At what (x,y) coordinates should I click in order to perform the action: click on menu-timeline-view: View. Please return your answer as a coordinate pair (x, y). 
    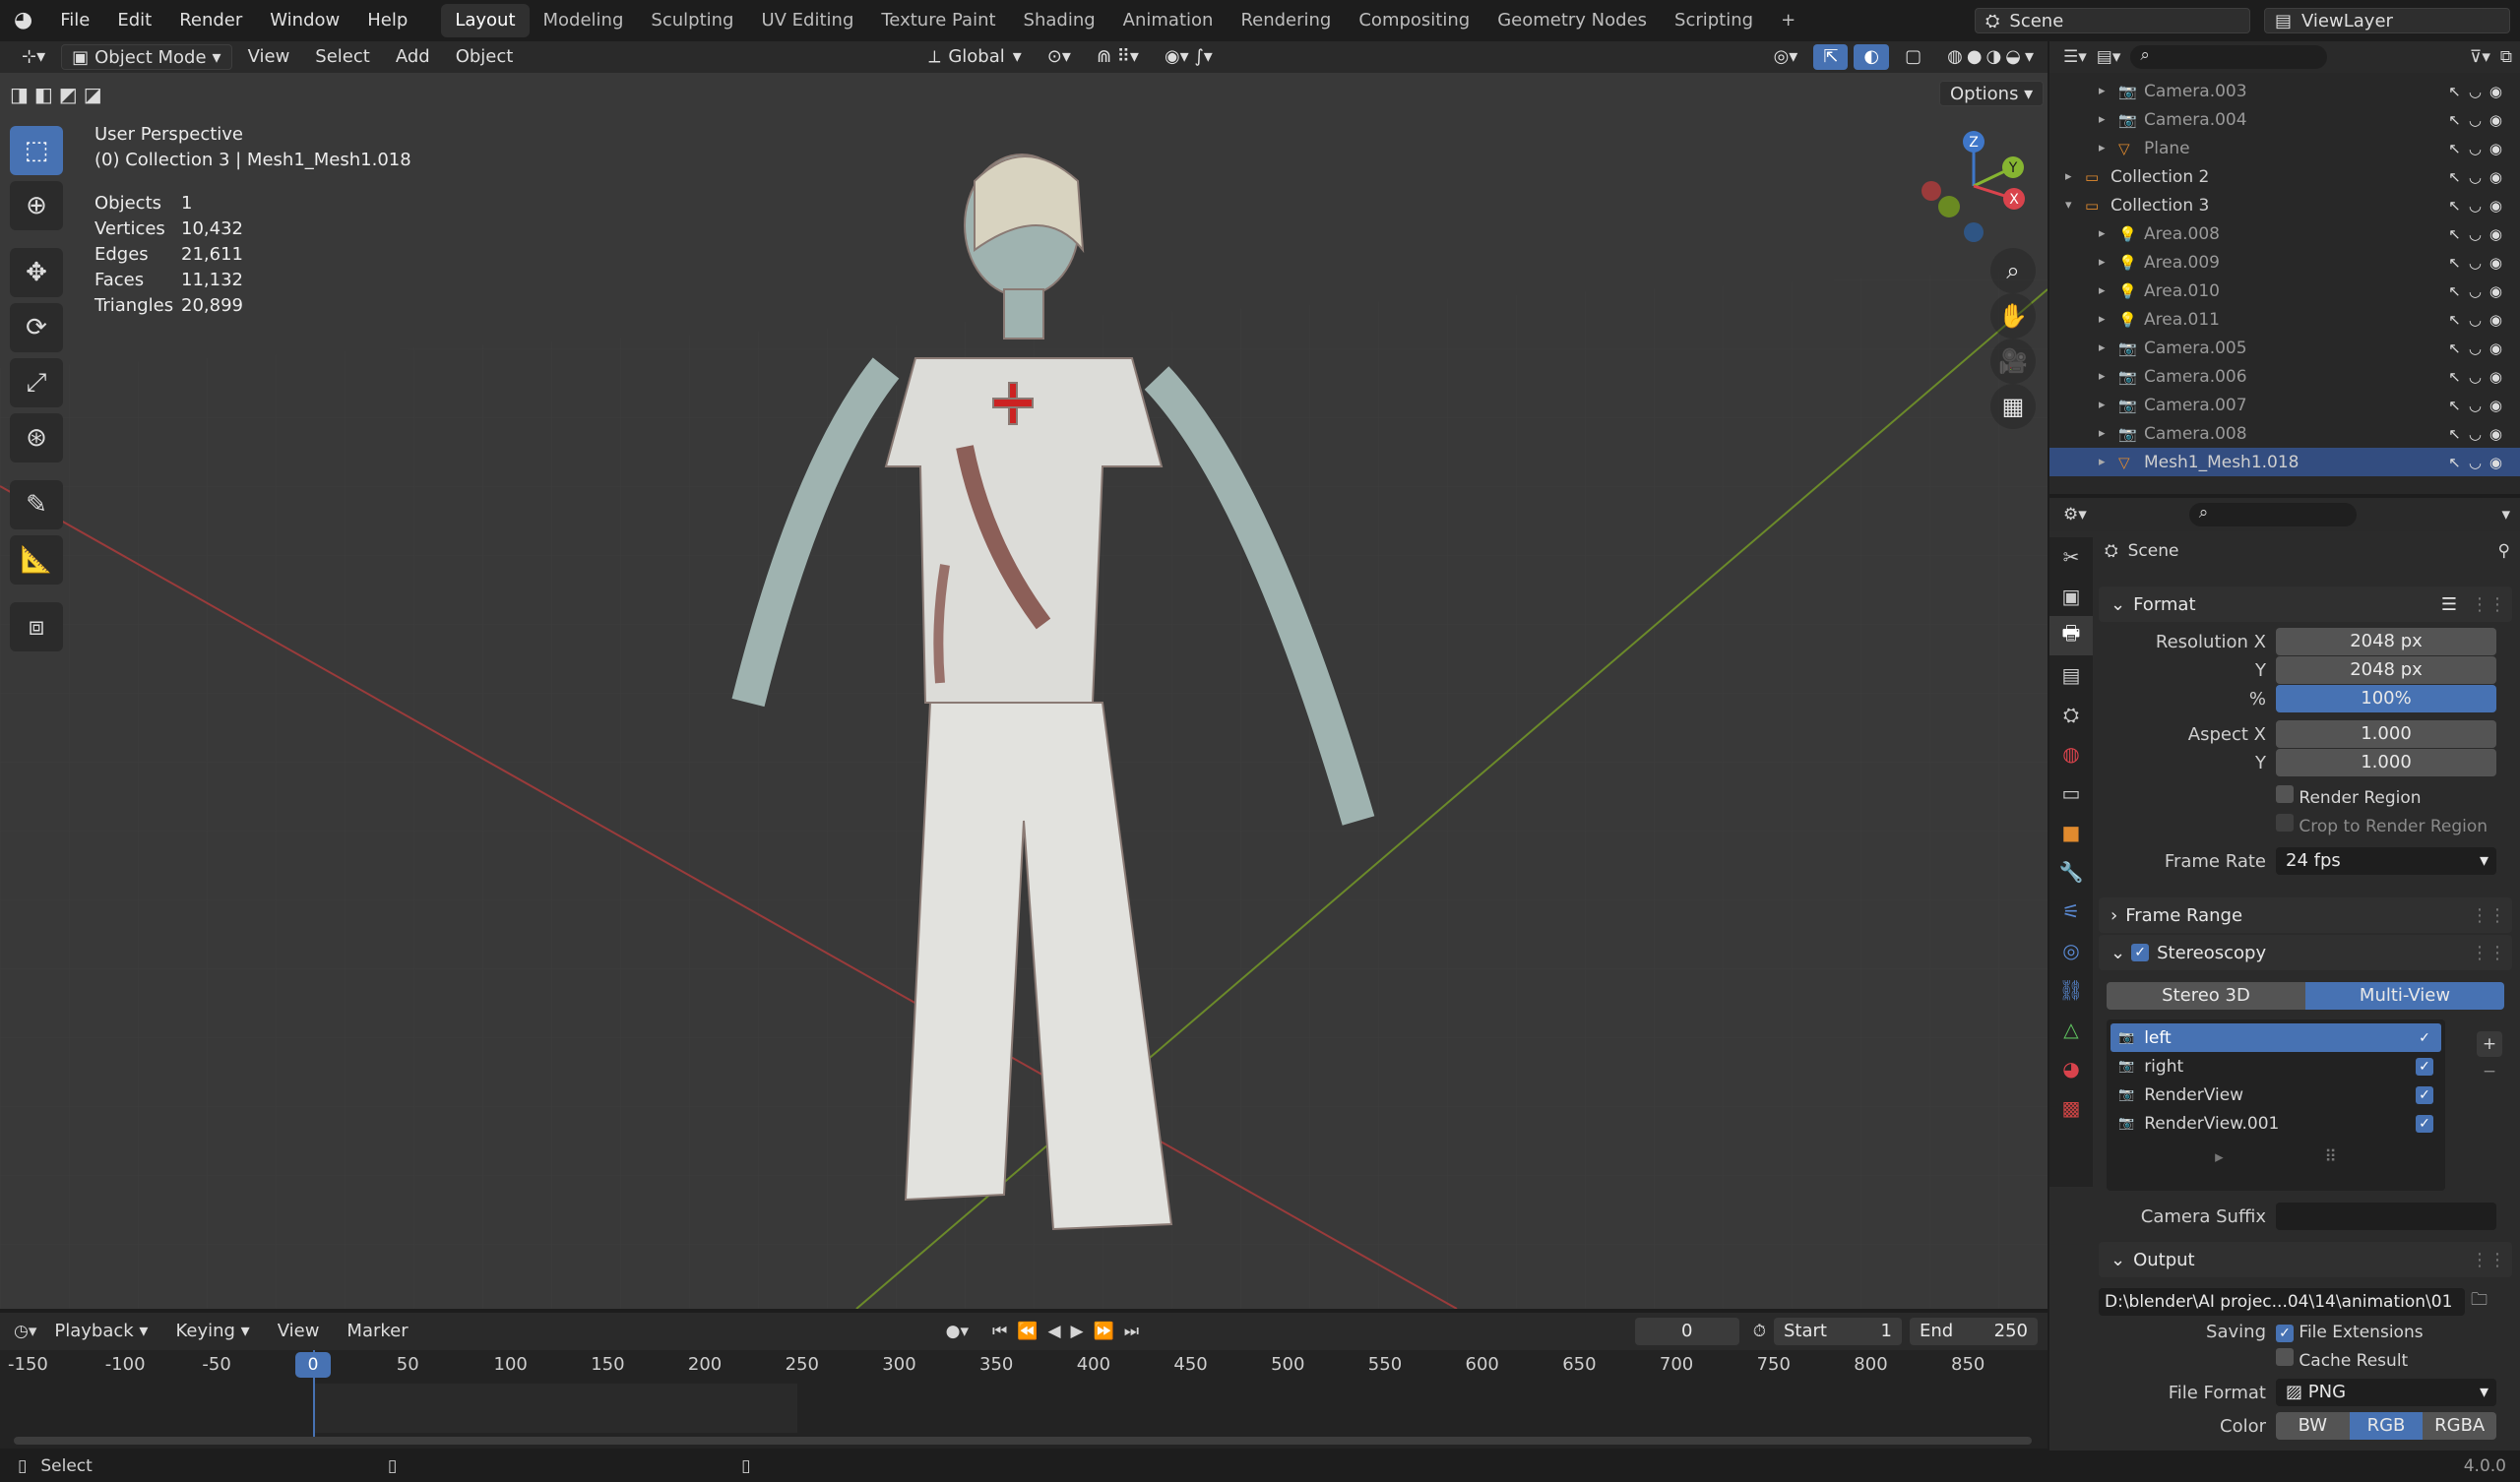
    Looking at the image, I should click on (299, 1331).